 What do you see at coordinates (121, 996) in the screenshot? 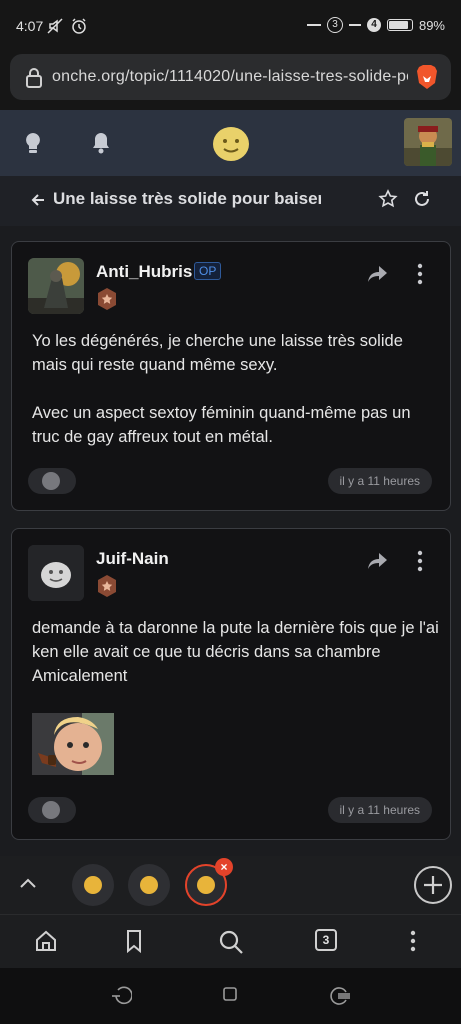
I see `system-back-icon` at bounding box center [121, 996].